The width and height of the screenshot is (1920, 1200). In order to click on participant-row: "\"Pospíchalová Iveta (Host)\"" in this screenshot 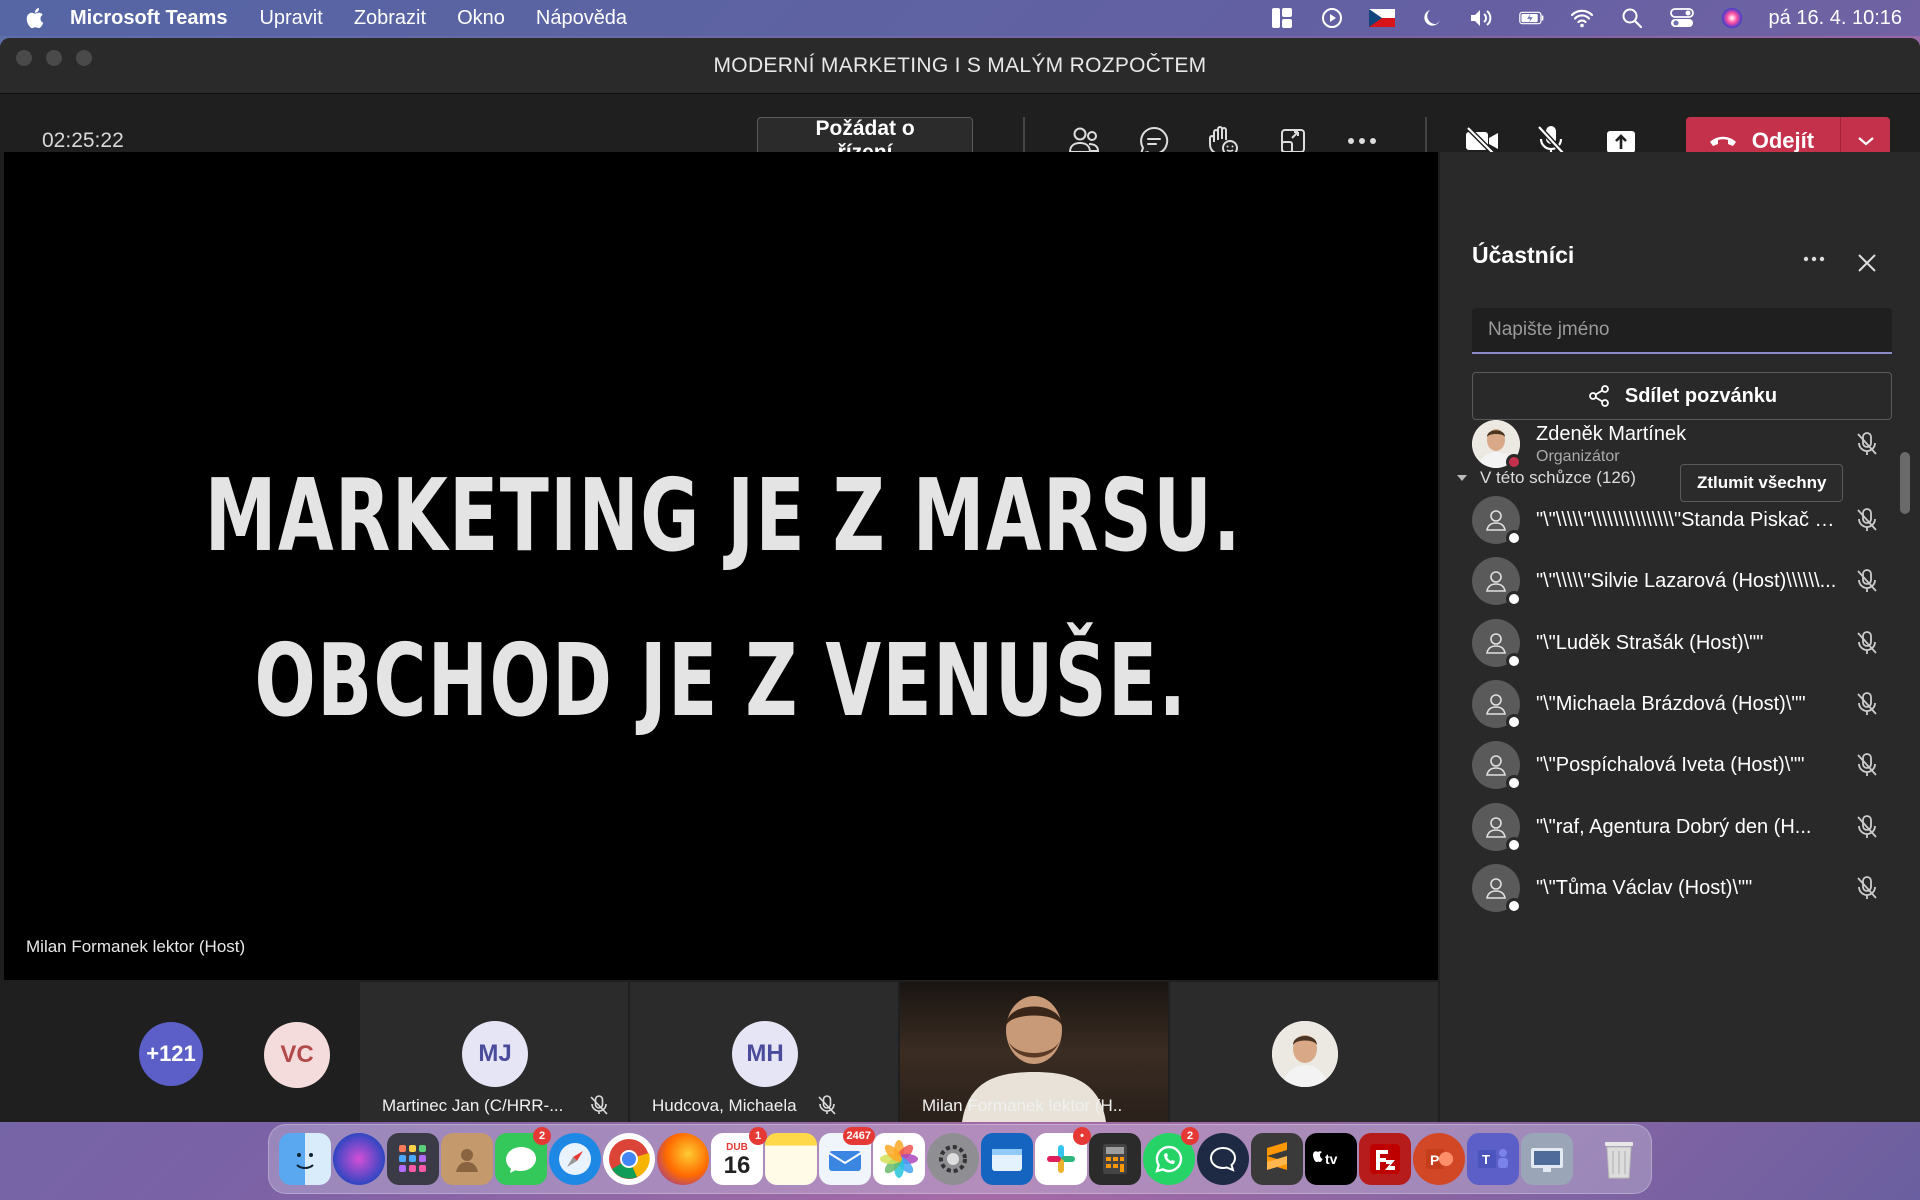, I will do `click(1677, 765)`.